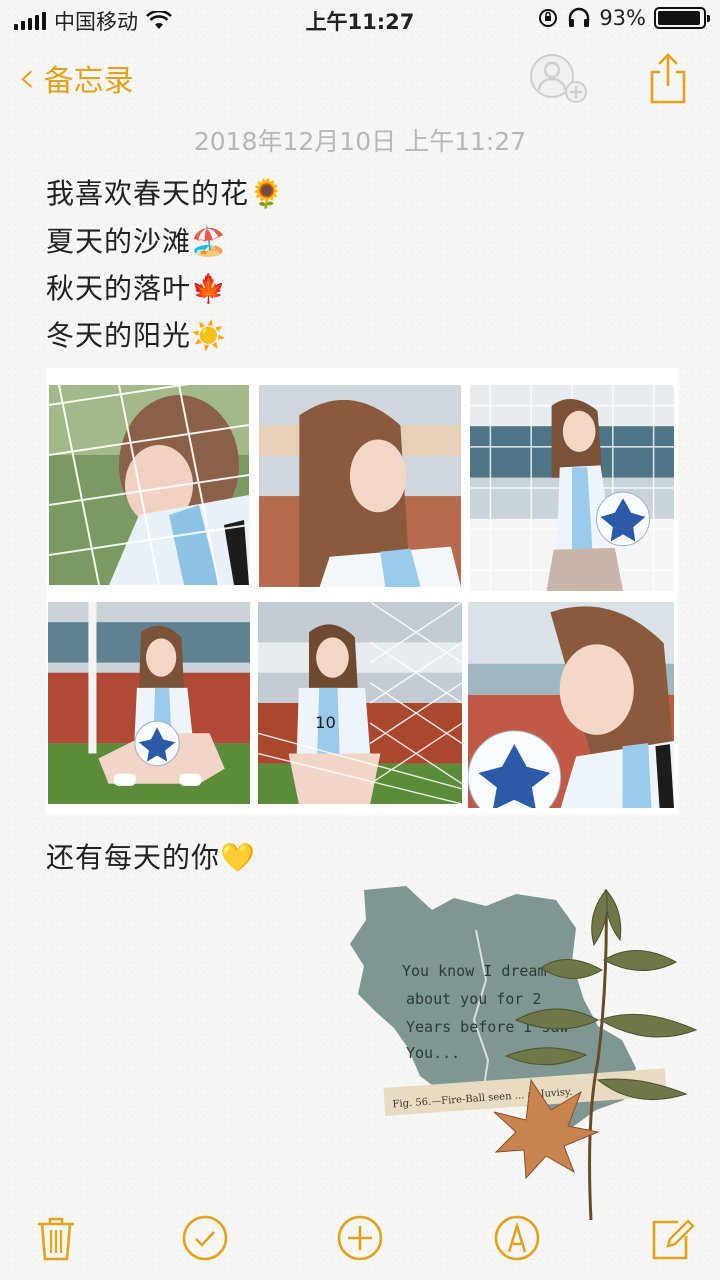 This screenshot has width=720, height=1280. What do you see at coordinates (360, 19) in the screenshot?
I see `status-bar: 中国移动 上午11:27 93%` at bounding box center [360, 19].